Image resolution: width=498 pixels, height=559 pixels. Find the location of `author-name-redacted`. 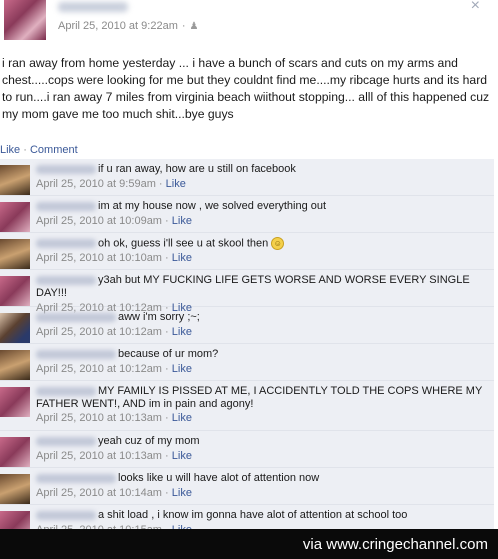

author-name-redacted is located at coordinates (93, 7).